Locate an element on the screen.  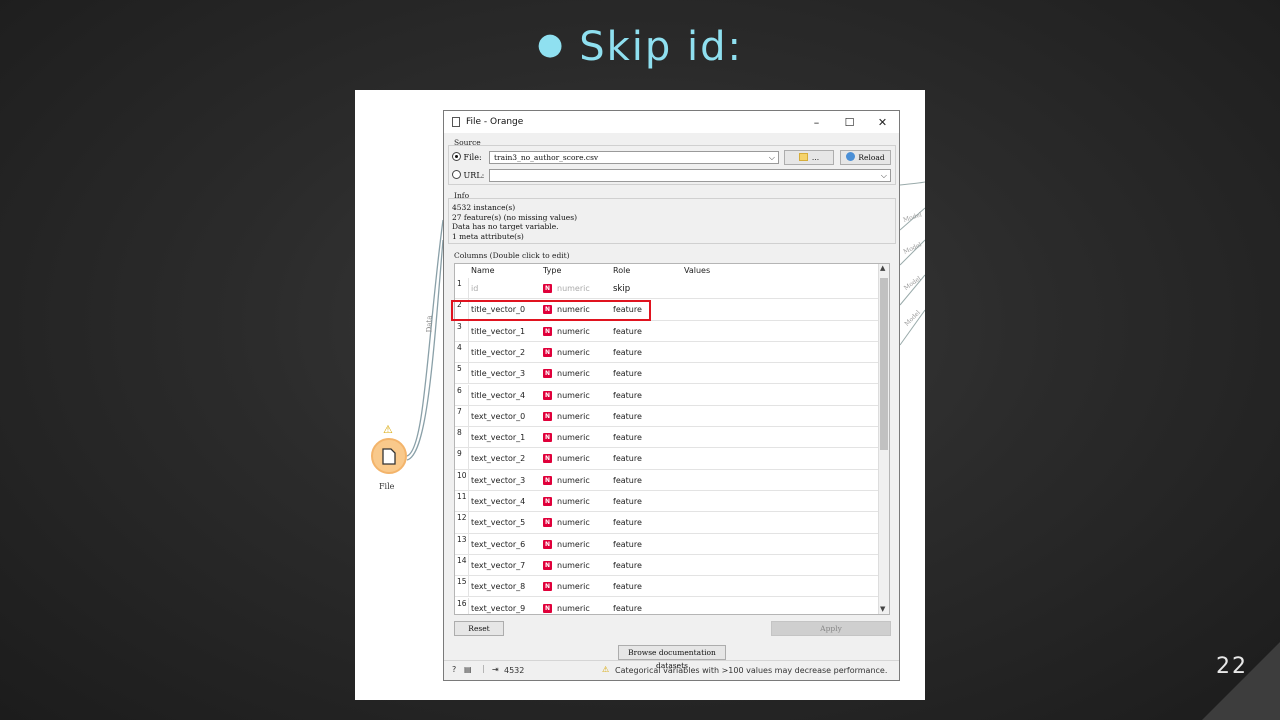
row-number: 10 is located at coordinates (462, 479).